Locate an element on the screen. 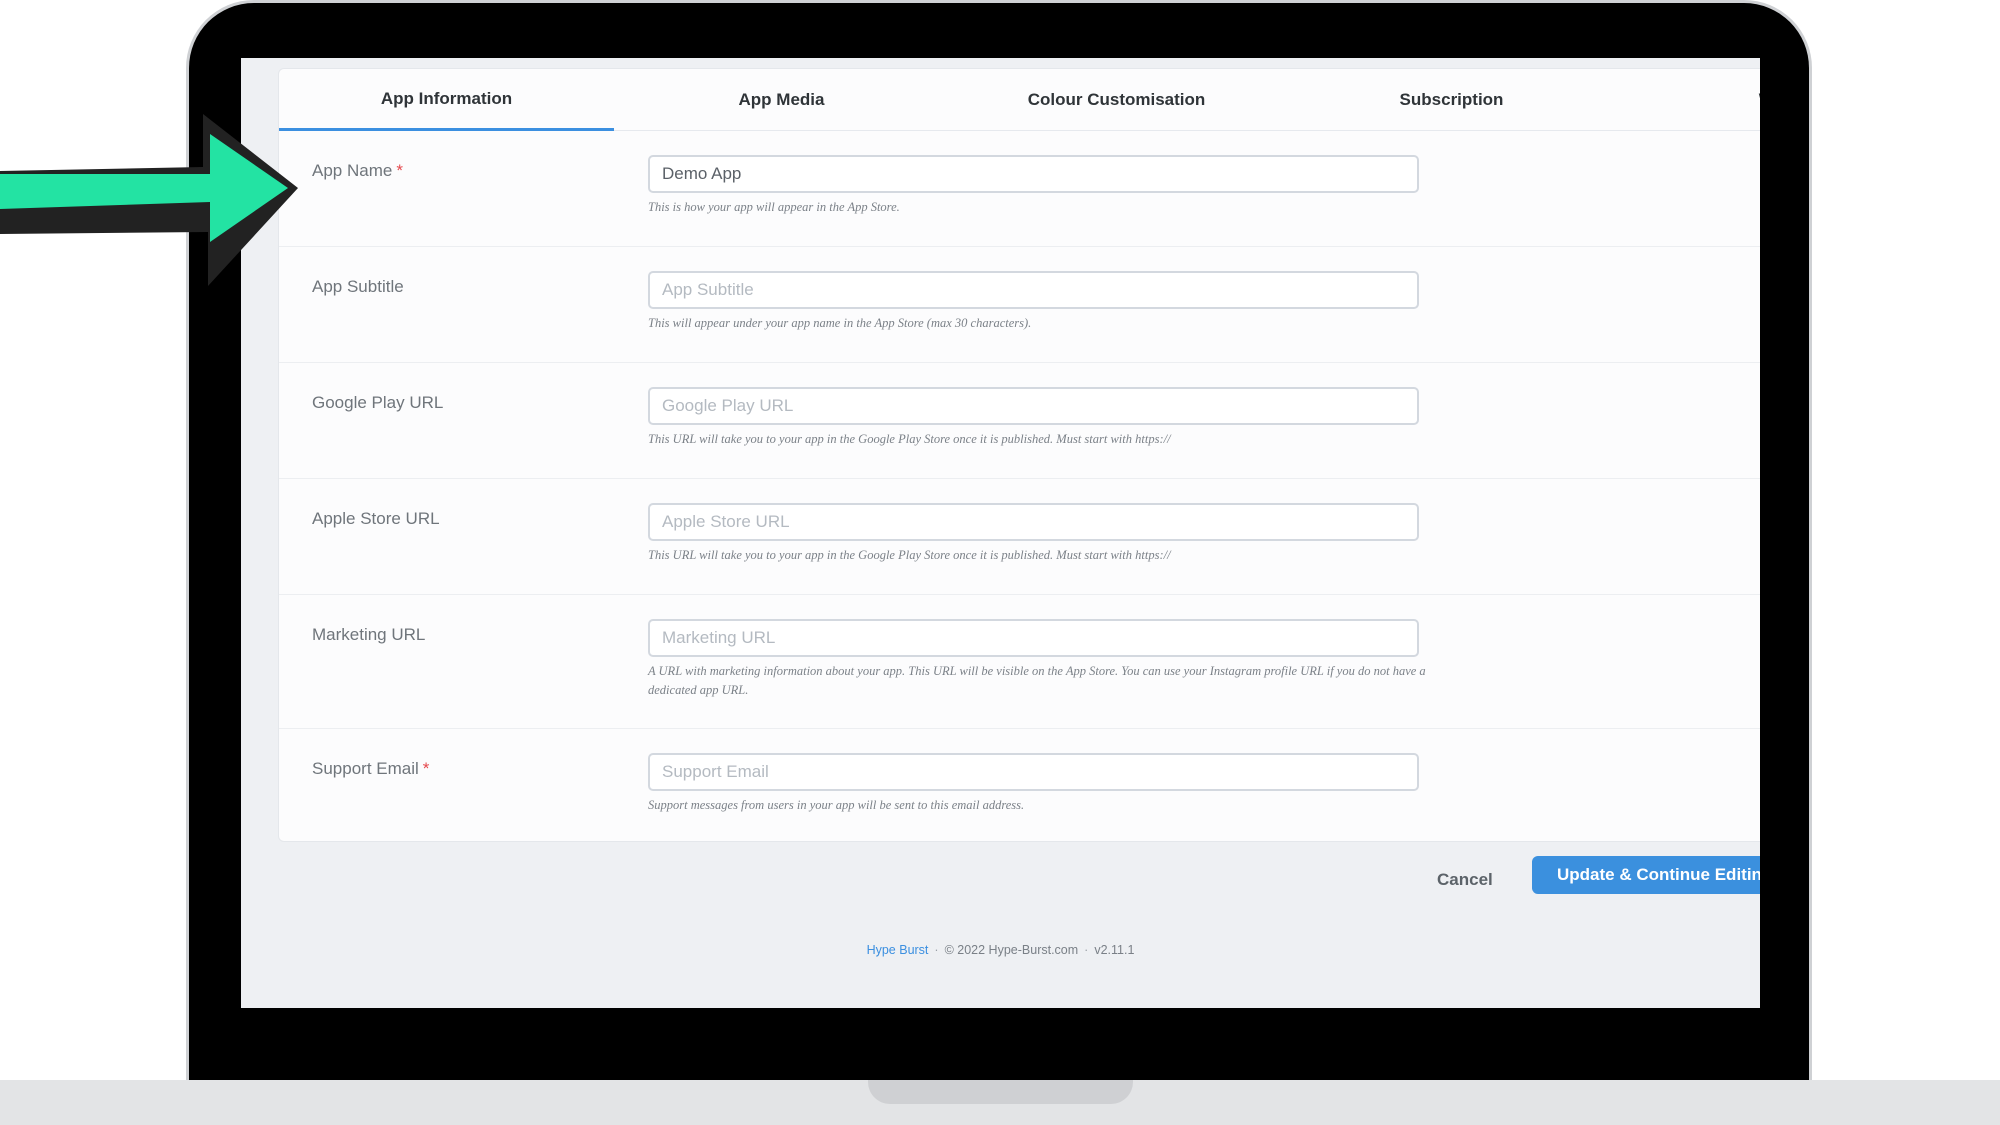 Image resolution: width=2000 pixels, height=1125 pixels. support-email-label: Support Email * is located at coordinates (371, 768).